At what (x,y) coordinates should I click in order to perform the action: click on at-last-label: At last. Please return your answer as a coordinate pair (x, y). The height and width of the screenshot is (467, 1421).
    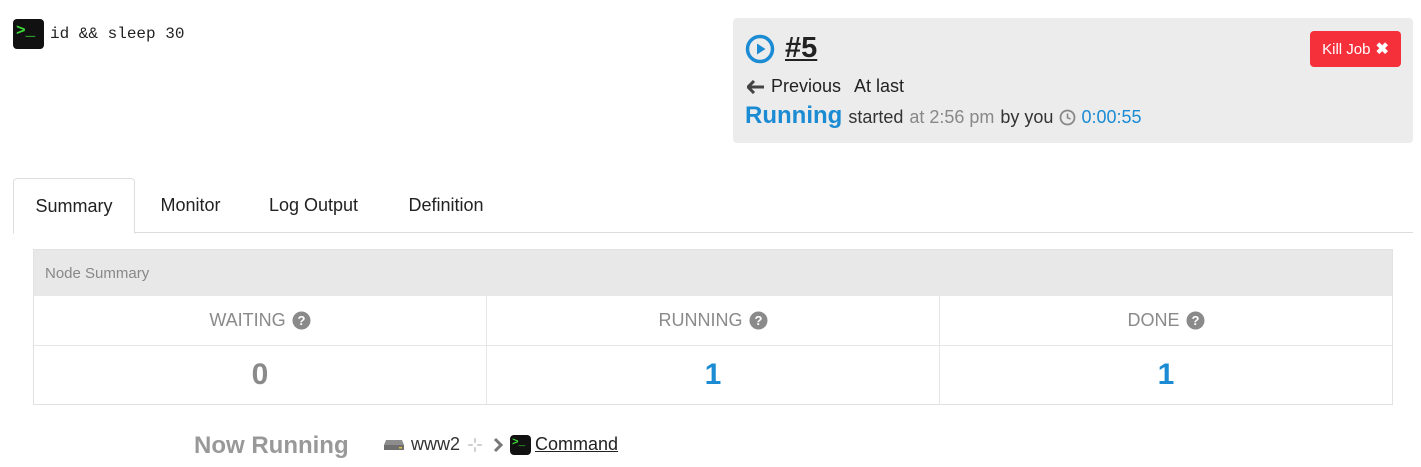
    Looking at the image, I should click on (879, 86).